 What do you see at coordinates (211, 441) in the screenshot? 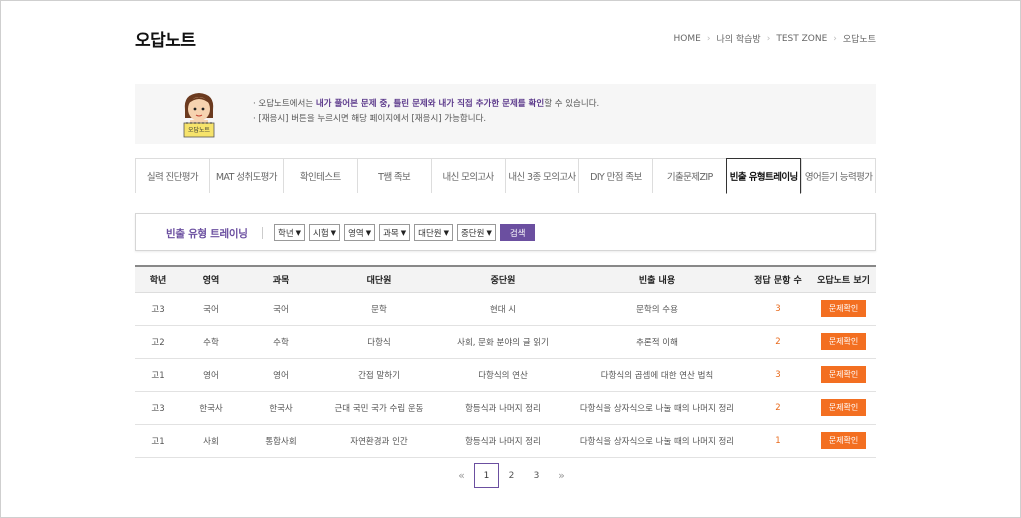
I see `cell-area: 사회` at bounding box center [211, 441].